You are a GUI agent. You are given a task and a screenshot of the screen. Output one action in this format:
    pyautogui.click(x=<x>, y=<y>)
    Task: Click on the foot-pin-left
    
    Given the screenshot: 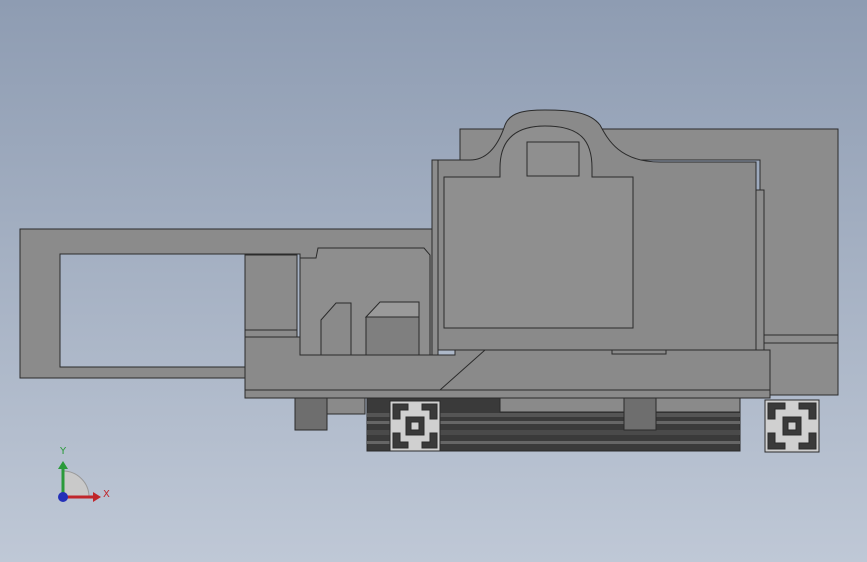 What is the action you would take?
    pyautogui.click(x=311, y=414)
    